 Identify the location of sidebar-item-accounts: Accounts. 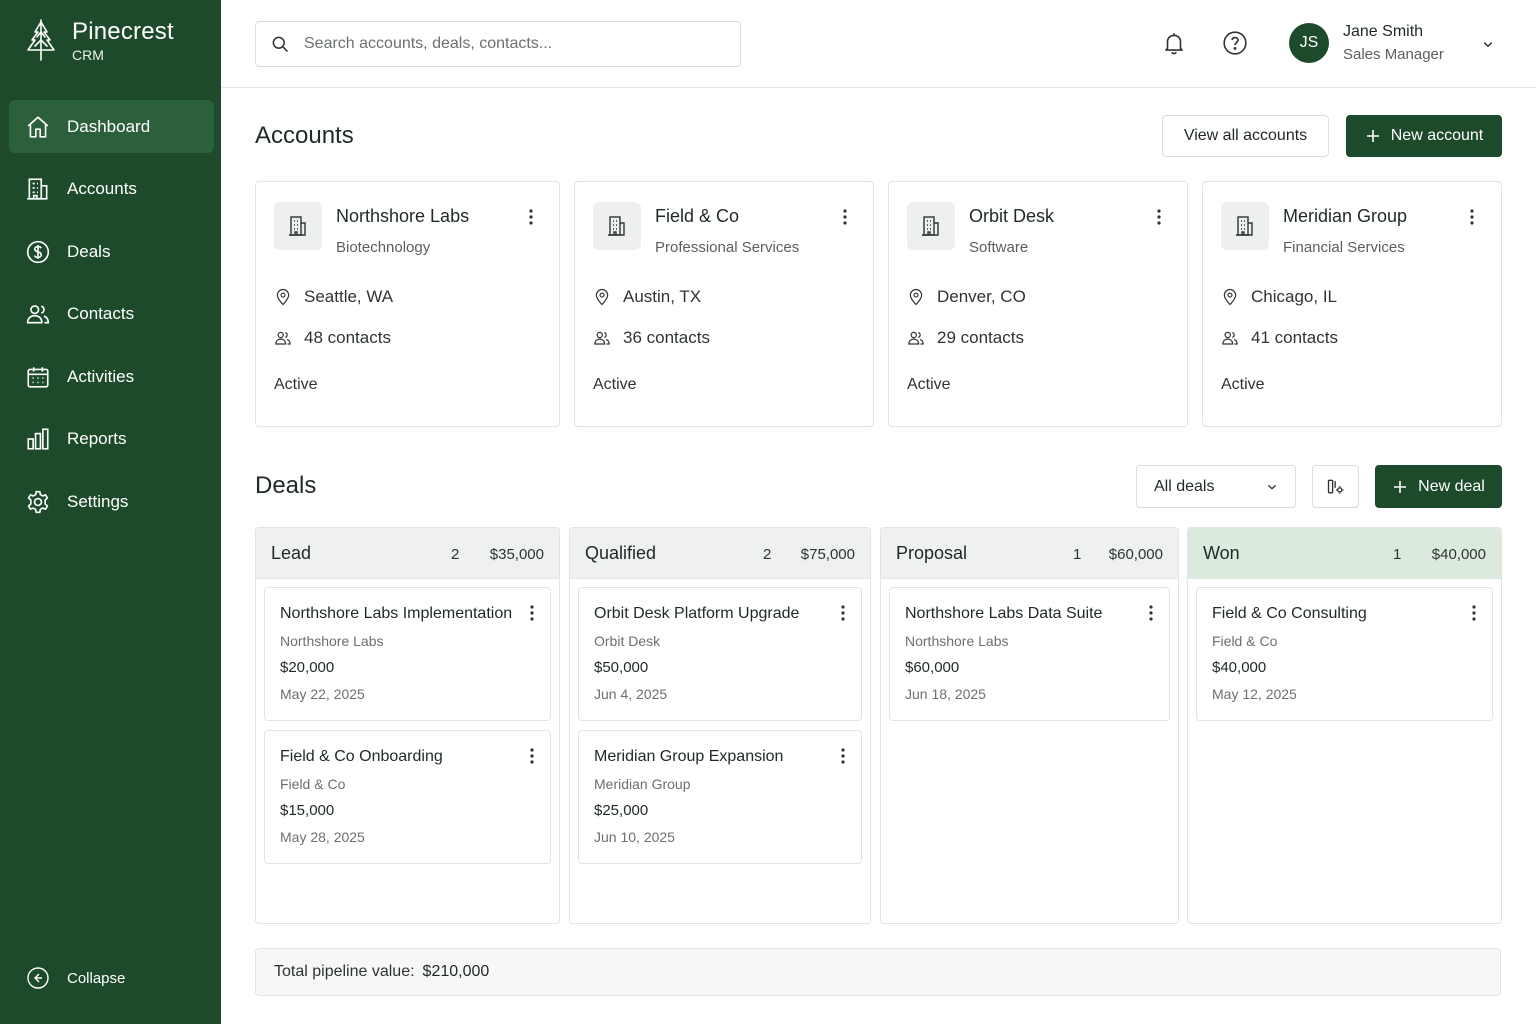
(111, 189).